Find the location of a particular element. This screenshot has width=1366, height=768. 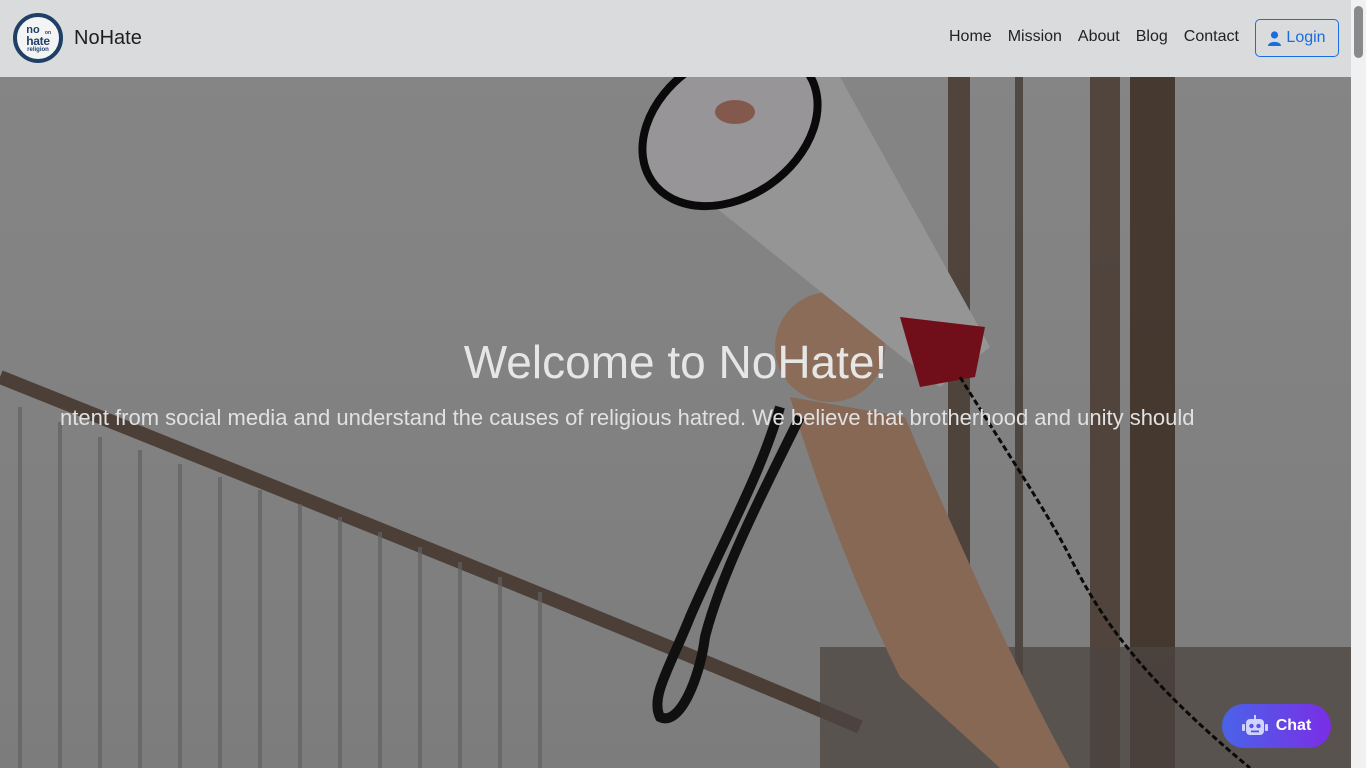

brand-name: NoHate is located at coordinates (108, 38).